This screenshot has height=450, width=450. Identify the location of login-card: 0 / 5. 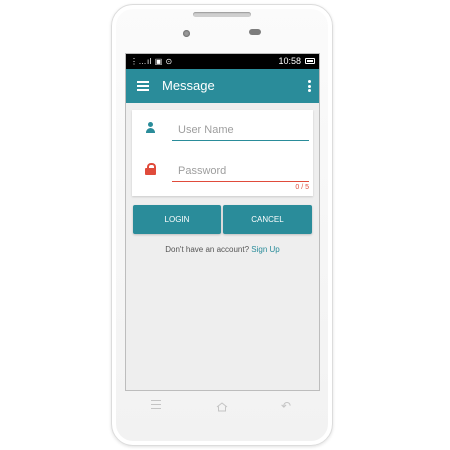
(222, 153).